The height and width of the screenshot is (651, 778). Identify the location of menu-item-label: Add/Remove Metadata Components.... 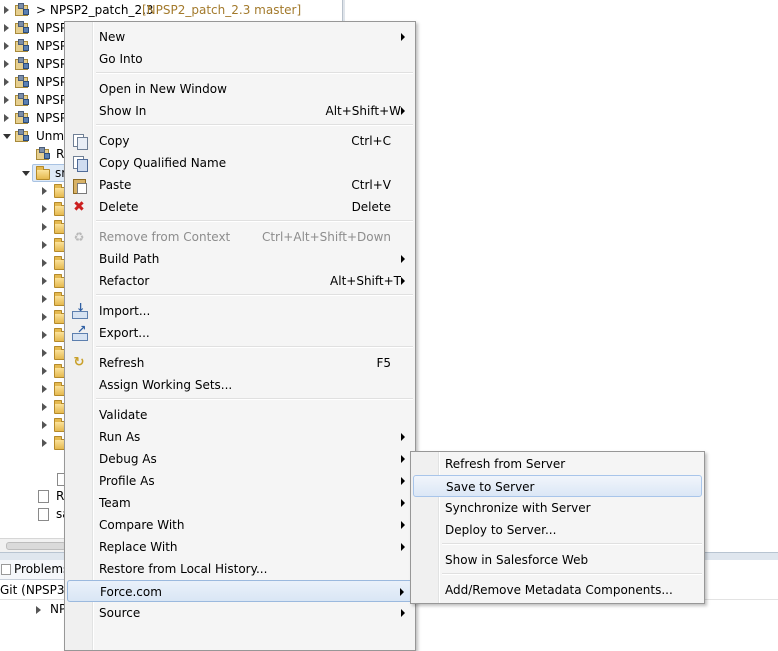
(559, 590).